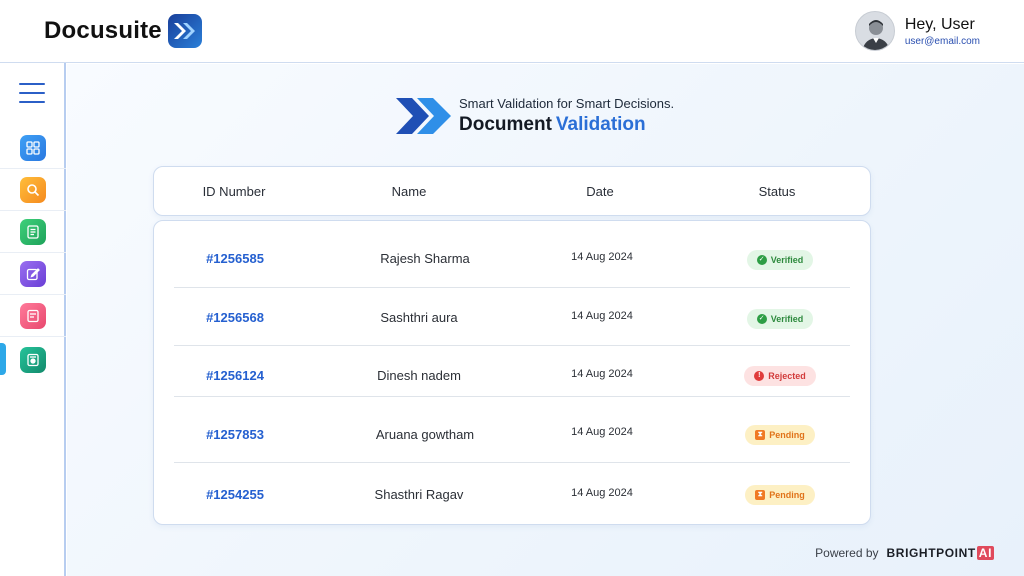 Image resolution: width=1024 pixels, height=576 pixels. I want to click on search-icon, so click(33, 189).